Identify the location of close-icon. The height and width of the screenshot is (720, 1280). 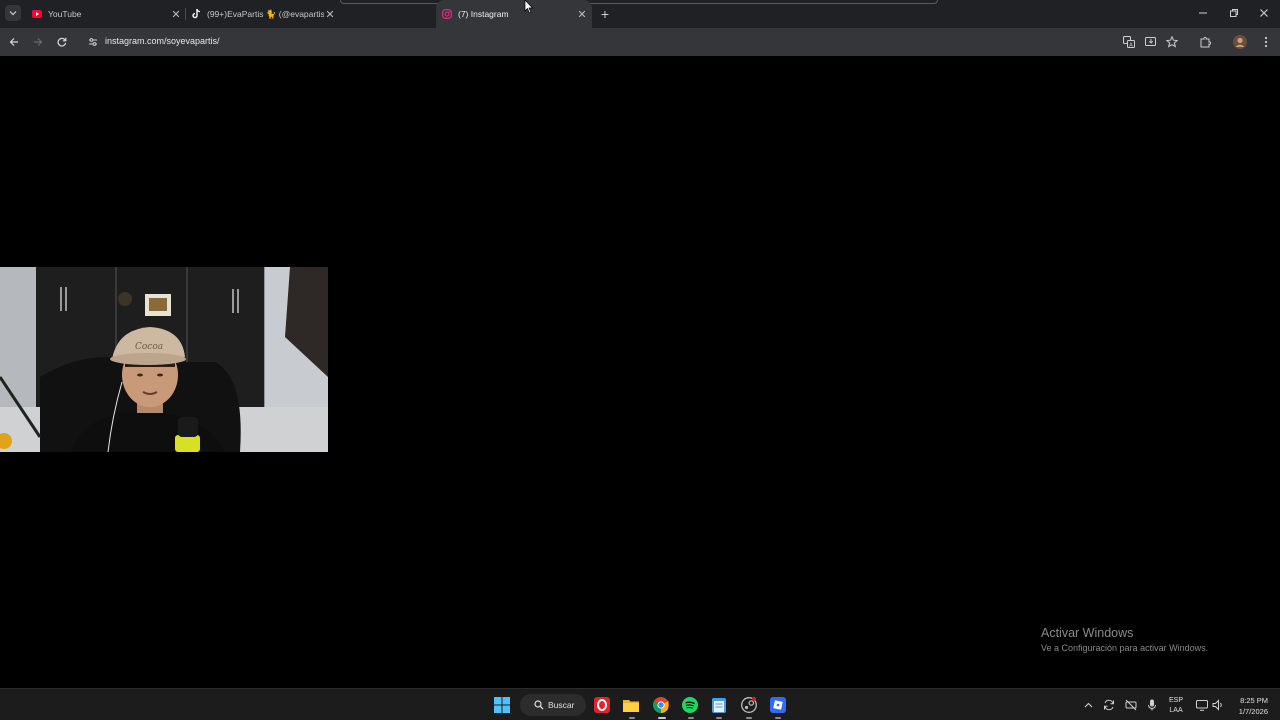
(1264, 13).